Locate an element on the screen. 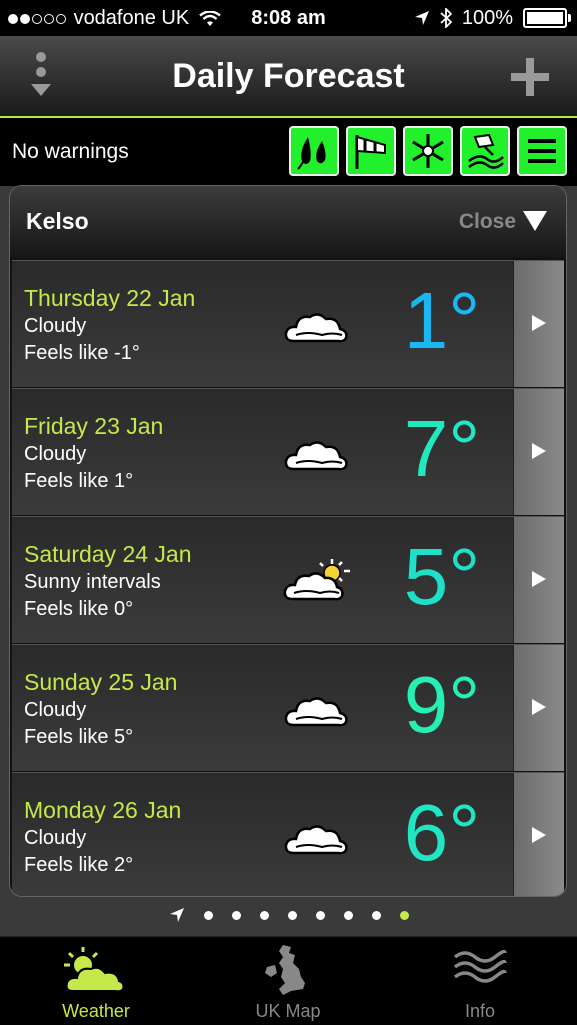  ice-icon is located at coordinates (486, 151).